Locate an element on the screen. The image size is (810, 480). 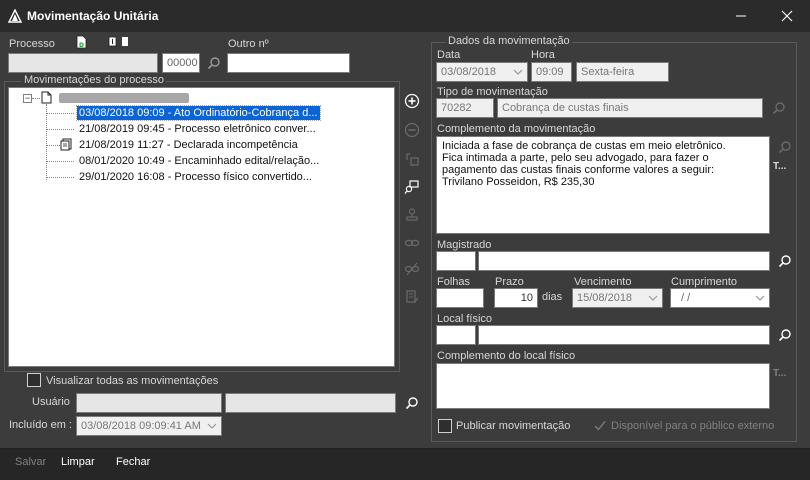
vencimento-label: Vencimento is located at coordinates (603, 282).